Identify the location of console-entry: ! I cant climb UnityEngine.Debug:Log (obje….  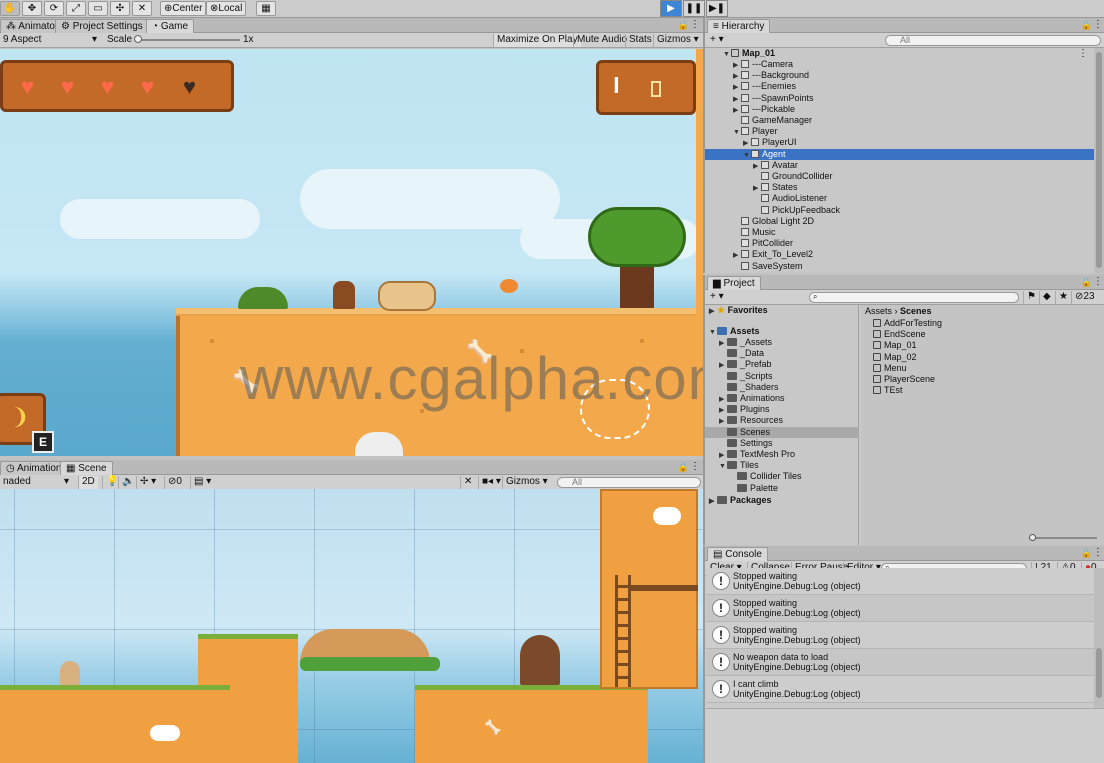
(902, 689).